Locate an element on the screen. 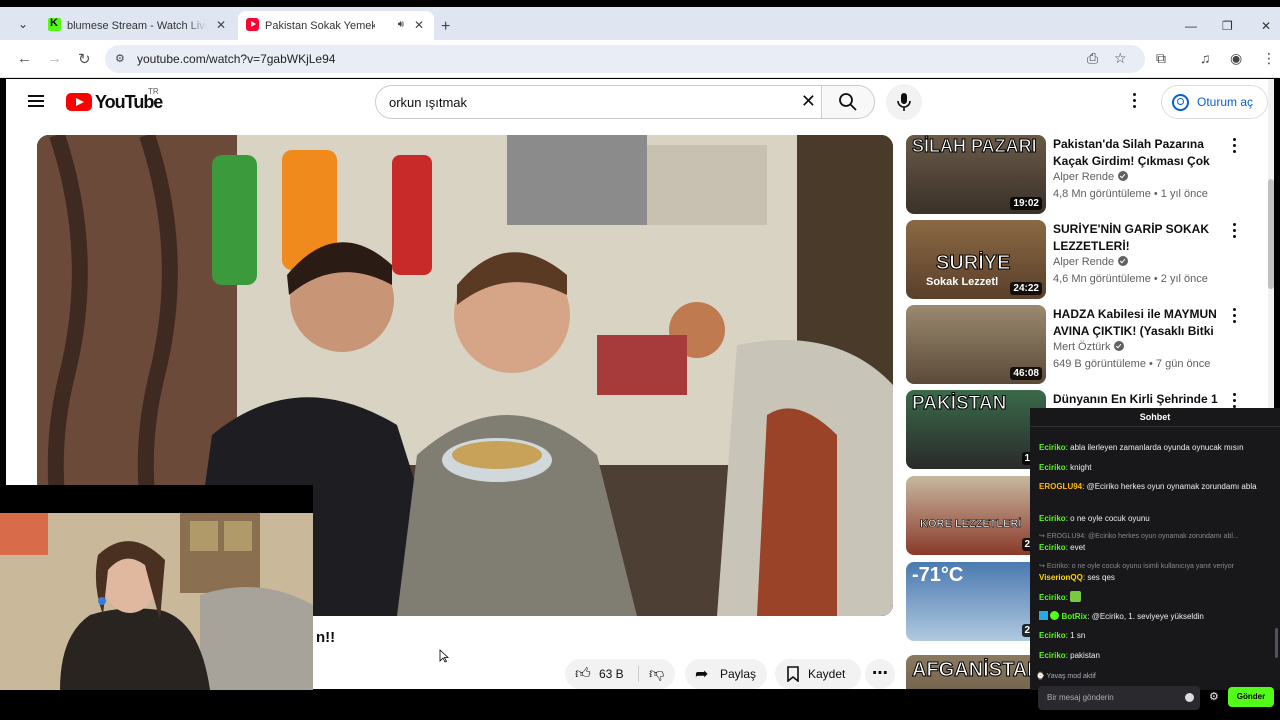 Image resolution: width=1280 pixels, height=720 pixels. chat-message: Eciriko: is located at coordinates (1156, 597).